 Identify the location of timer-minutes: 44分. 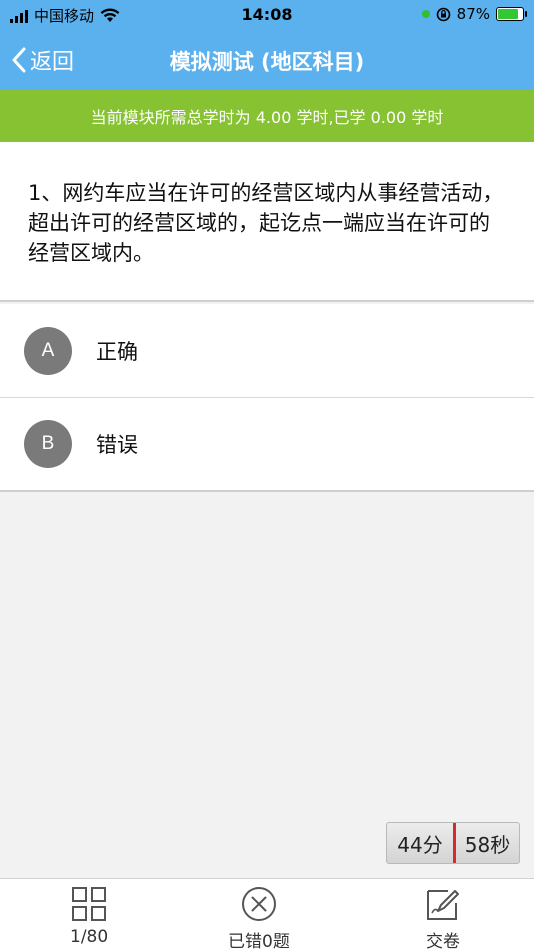
(420, 844).